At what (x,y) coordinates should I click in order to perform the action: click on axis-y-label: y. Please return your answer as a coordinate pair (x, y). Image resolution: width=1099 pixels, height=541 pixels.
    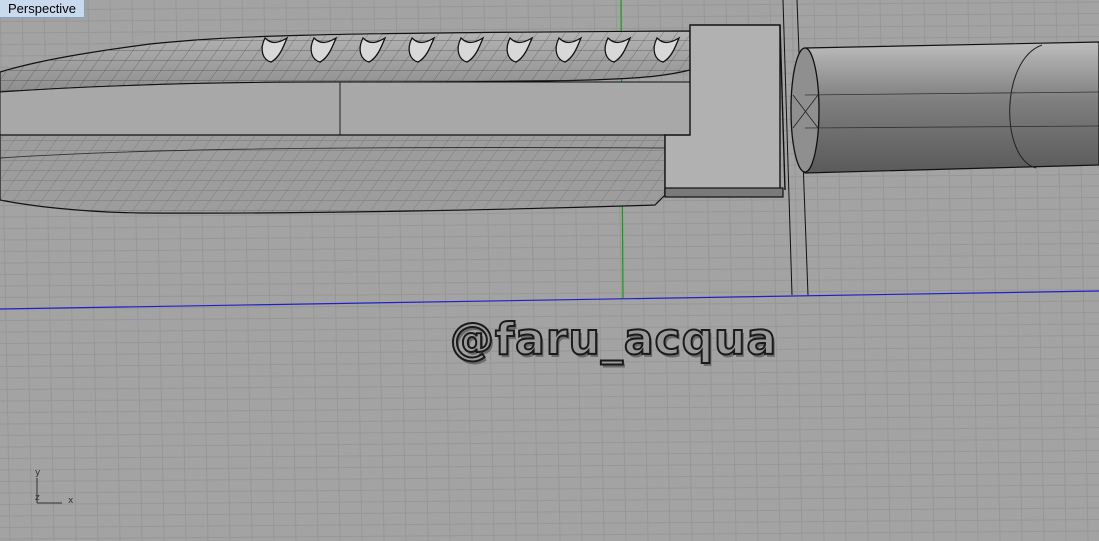
    Looking at the image, I should click on (38, 473).